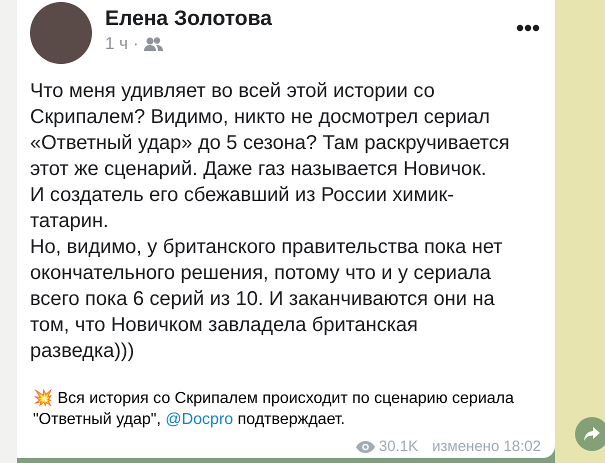 Image resolution: width=605 pixels, height=463 pixels. What do you see at coordinates (188, 19) in the screenshot?
I see `author-name: Елена Золотова` at bounding box center [188, 19].